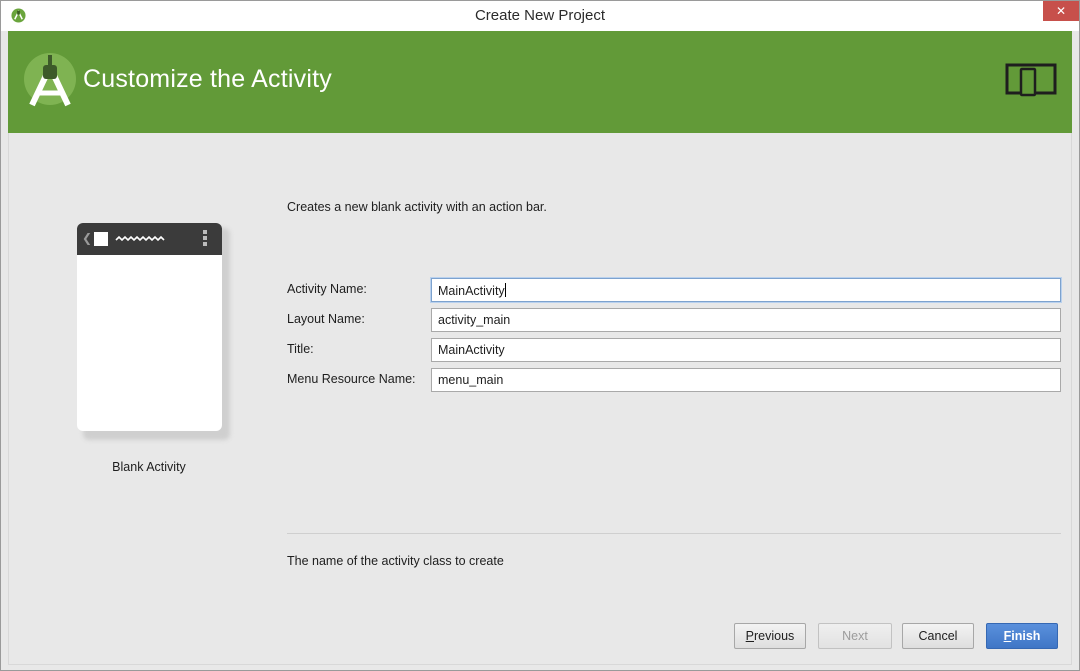  Describe the element at coordinates (327, 289) in the screenshot. I see `activity-name-label: Activity Name:` at that location.